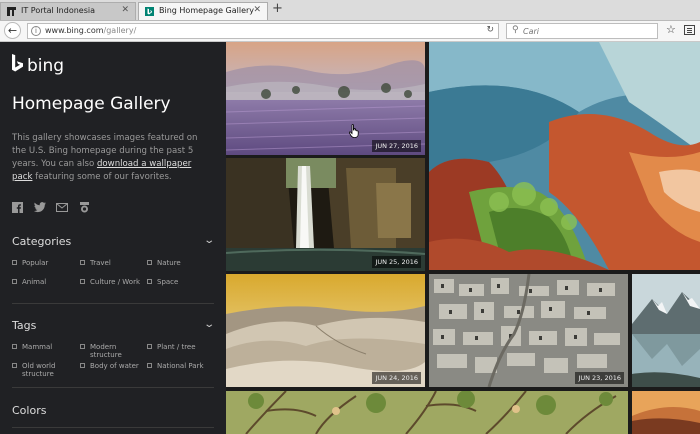 This screenshot has width=700, height=434. Describe the element at coordinates (17, 207) in the screenshot. I see `facebook-icon` at that location.